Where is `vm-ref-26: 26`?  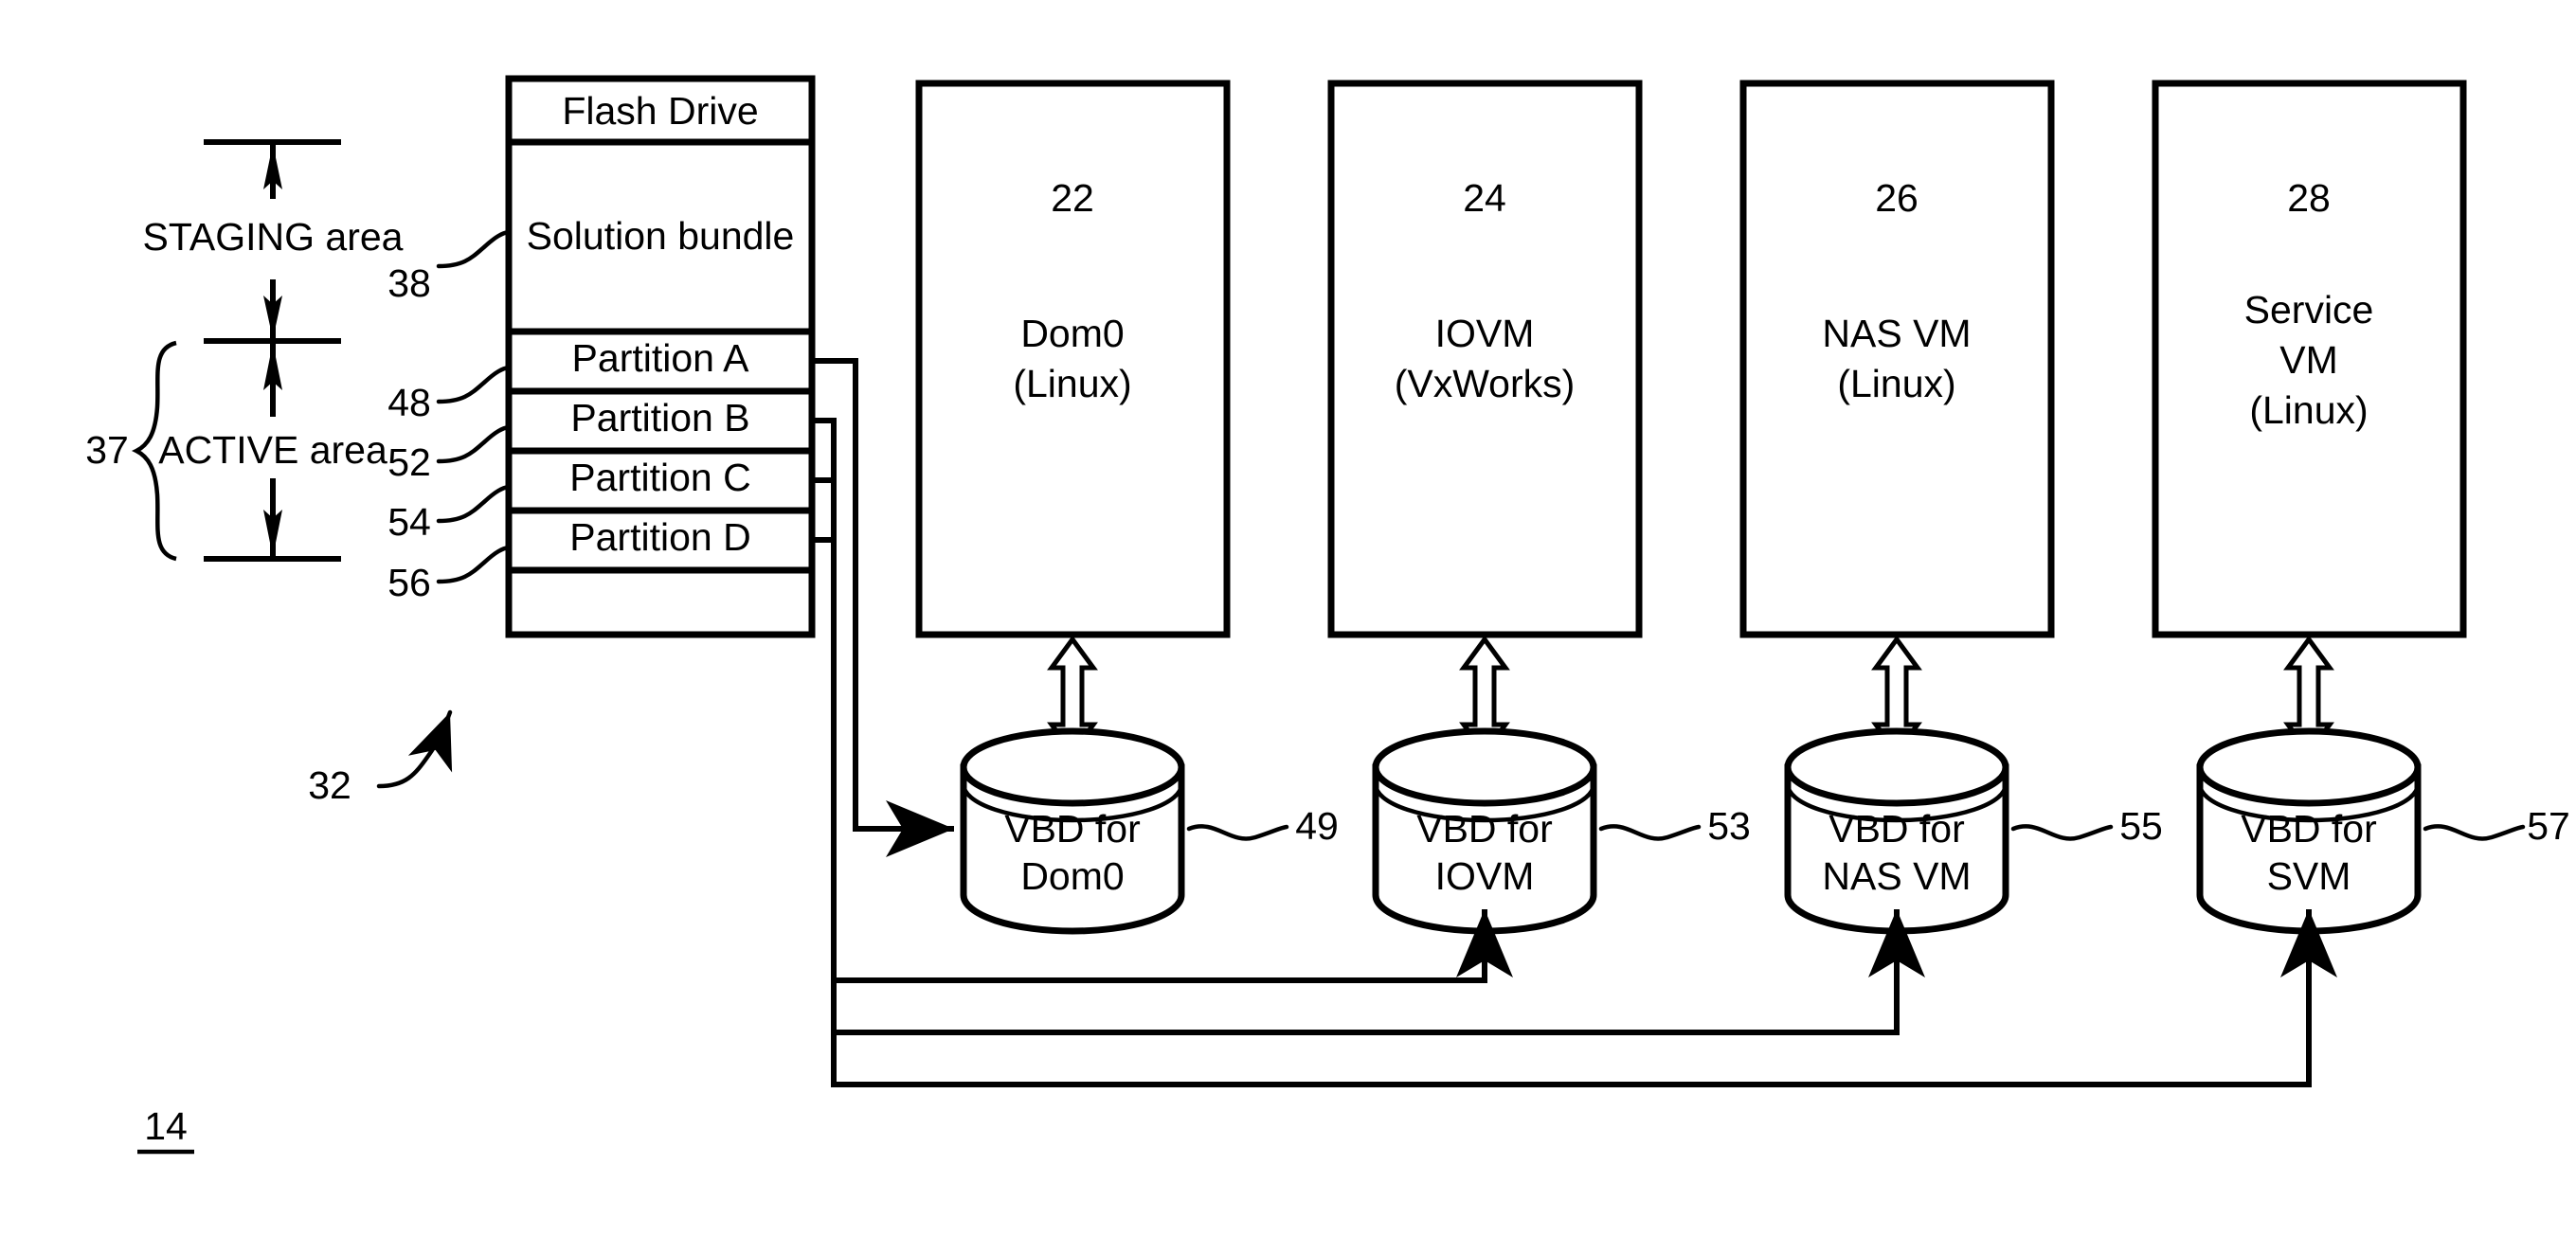 vm-ref-26: 26 is located at coordinates (1896, 198).